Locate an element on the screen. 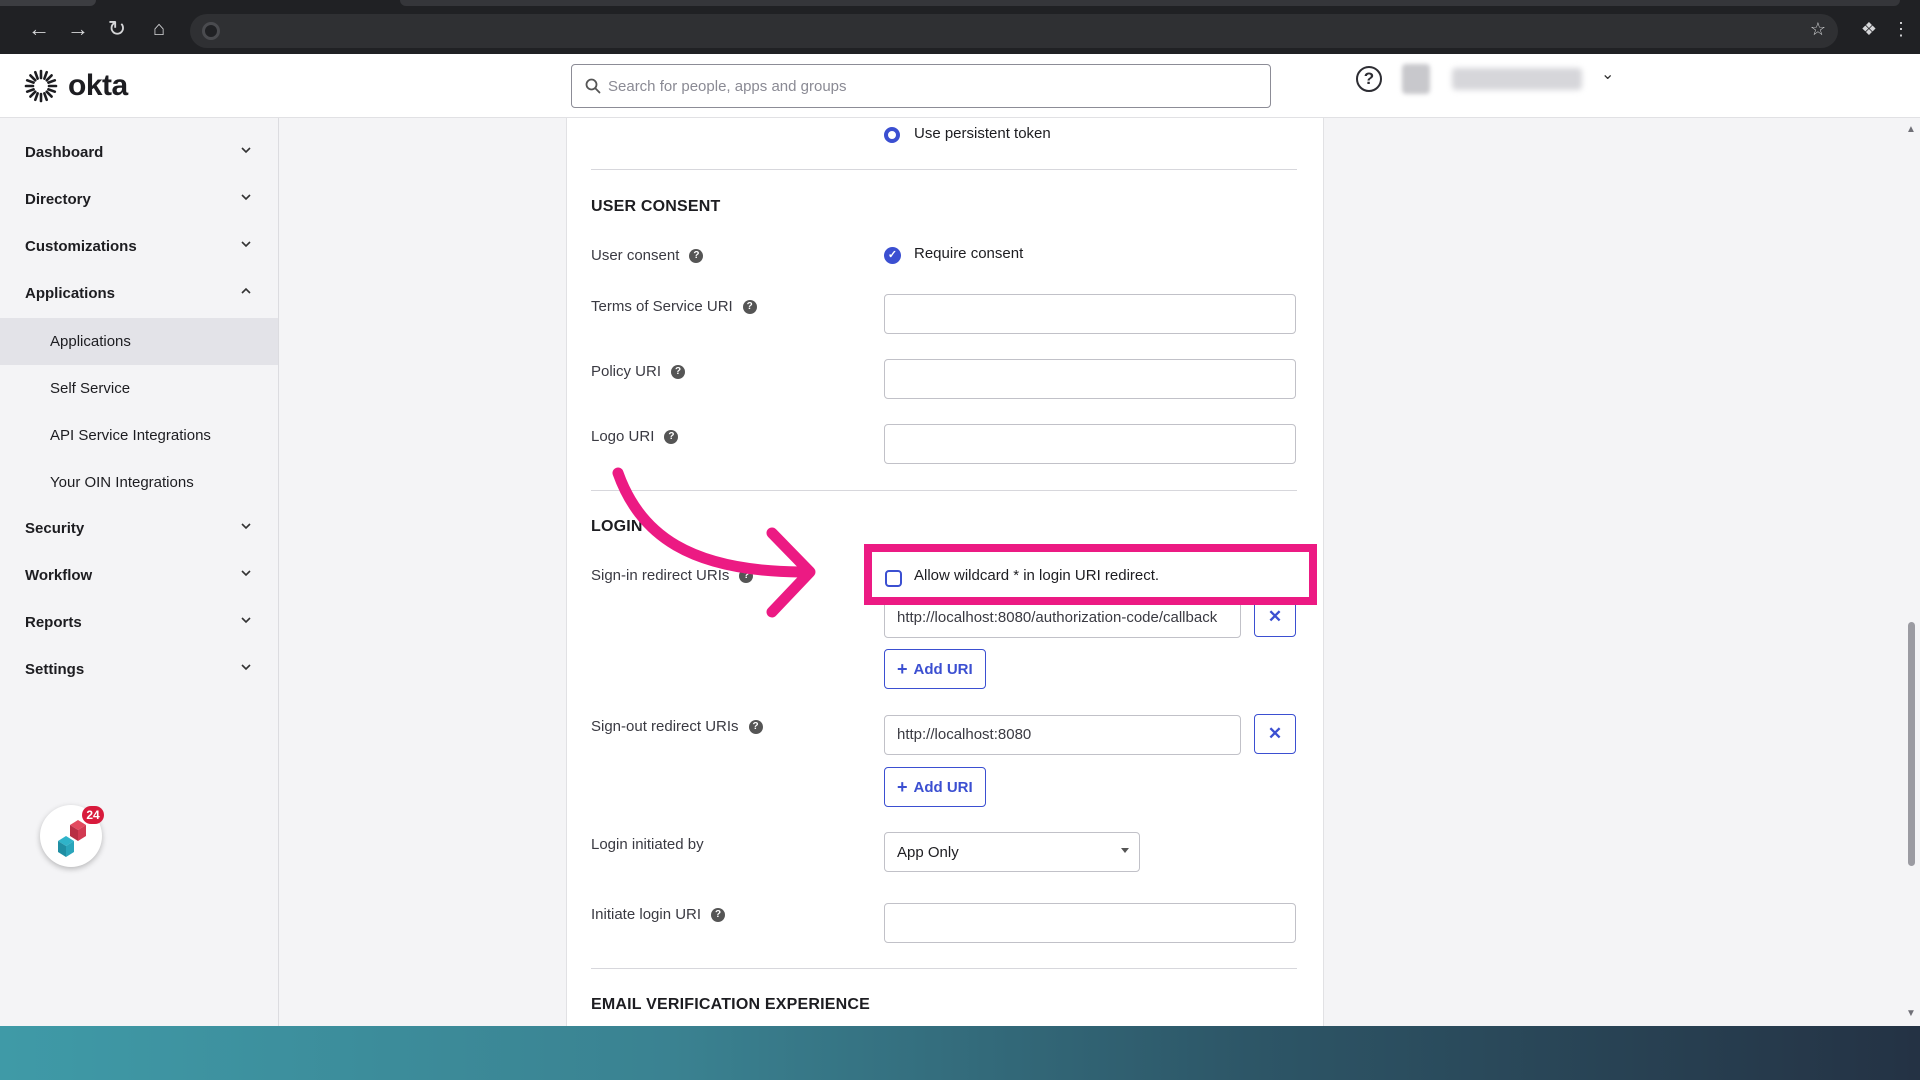  help-icon: ? is located at coordinates (1369, 79).